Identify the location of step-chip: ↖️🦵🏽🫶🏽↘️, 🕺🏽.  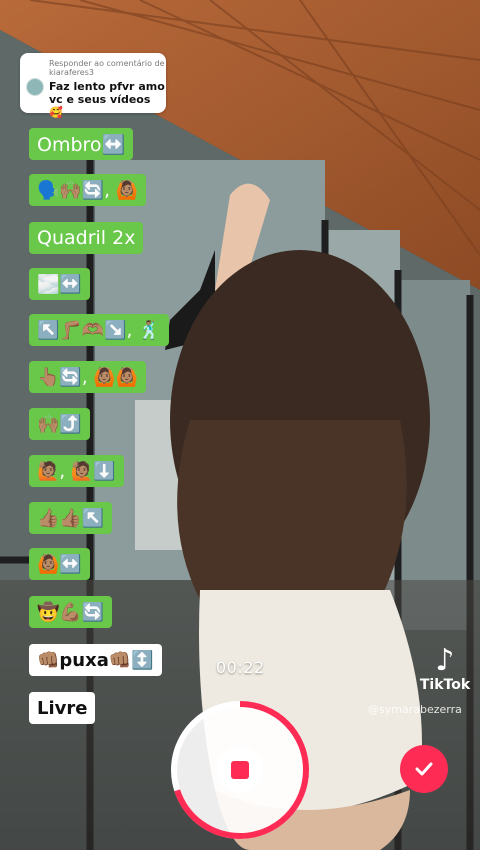
(99, 330).